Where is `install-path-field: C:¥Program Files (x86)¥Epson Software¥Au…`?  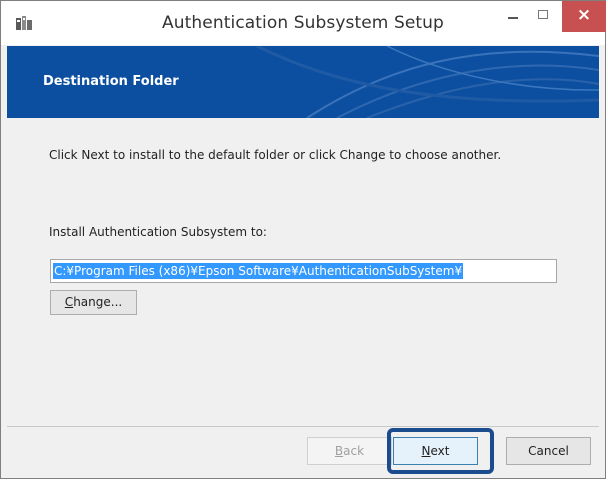
install-path-field: C:¥Program Files (x86)¥Epson Software¥Au… is located at coordinates (303, 271).